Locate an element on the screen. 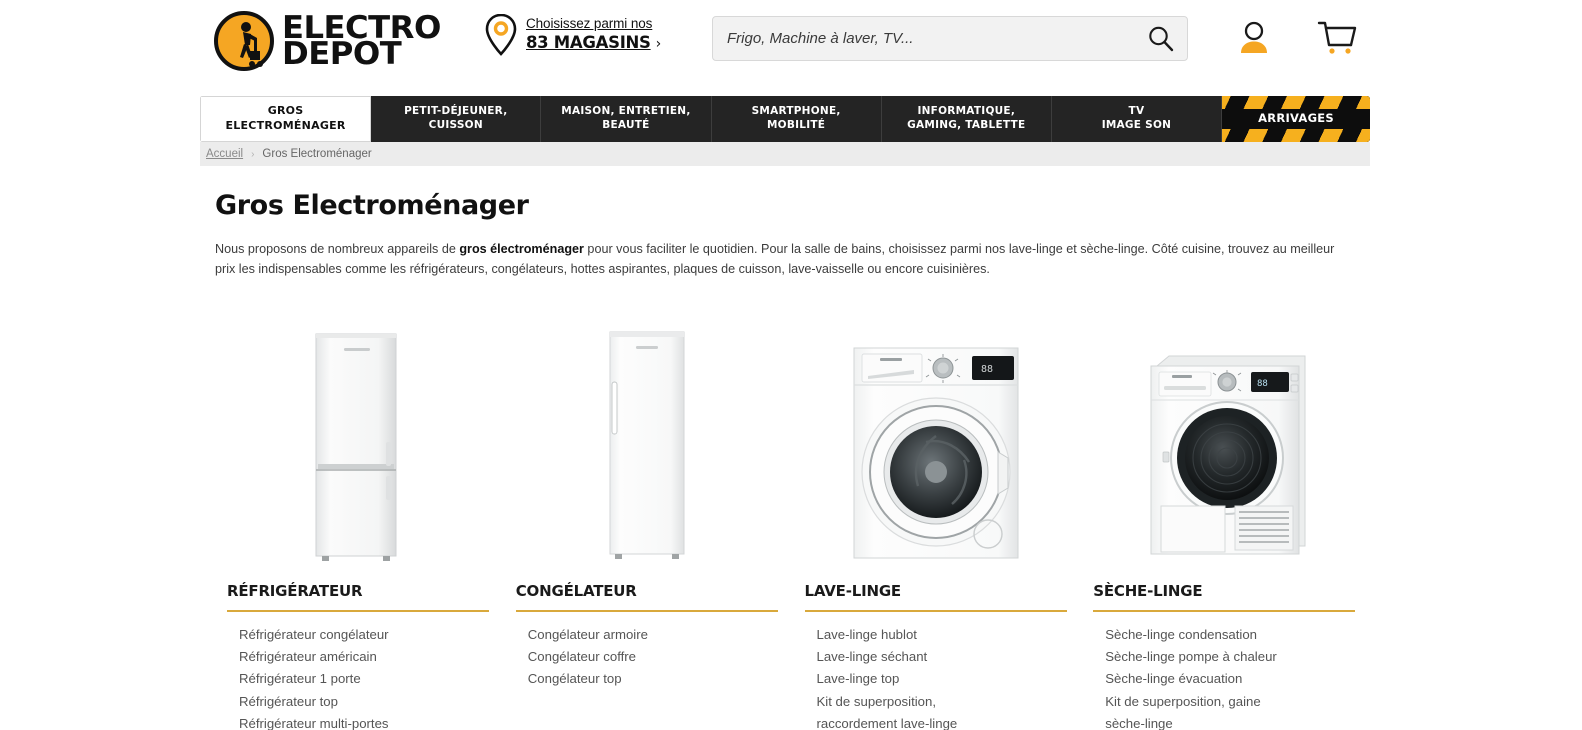 The width and height of the screenshot is (1582, 730). nav-item-maison-entretien-beaute: MAISON, ENTRETIEN, BEAUTÉ is located at coordinates (626, 119).